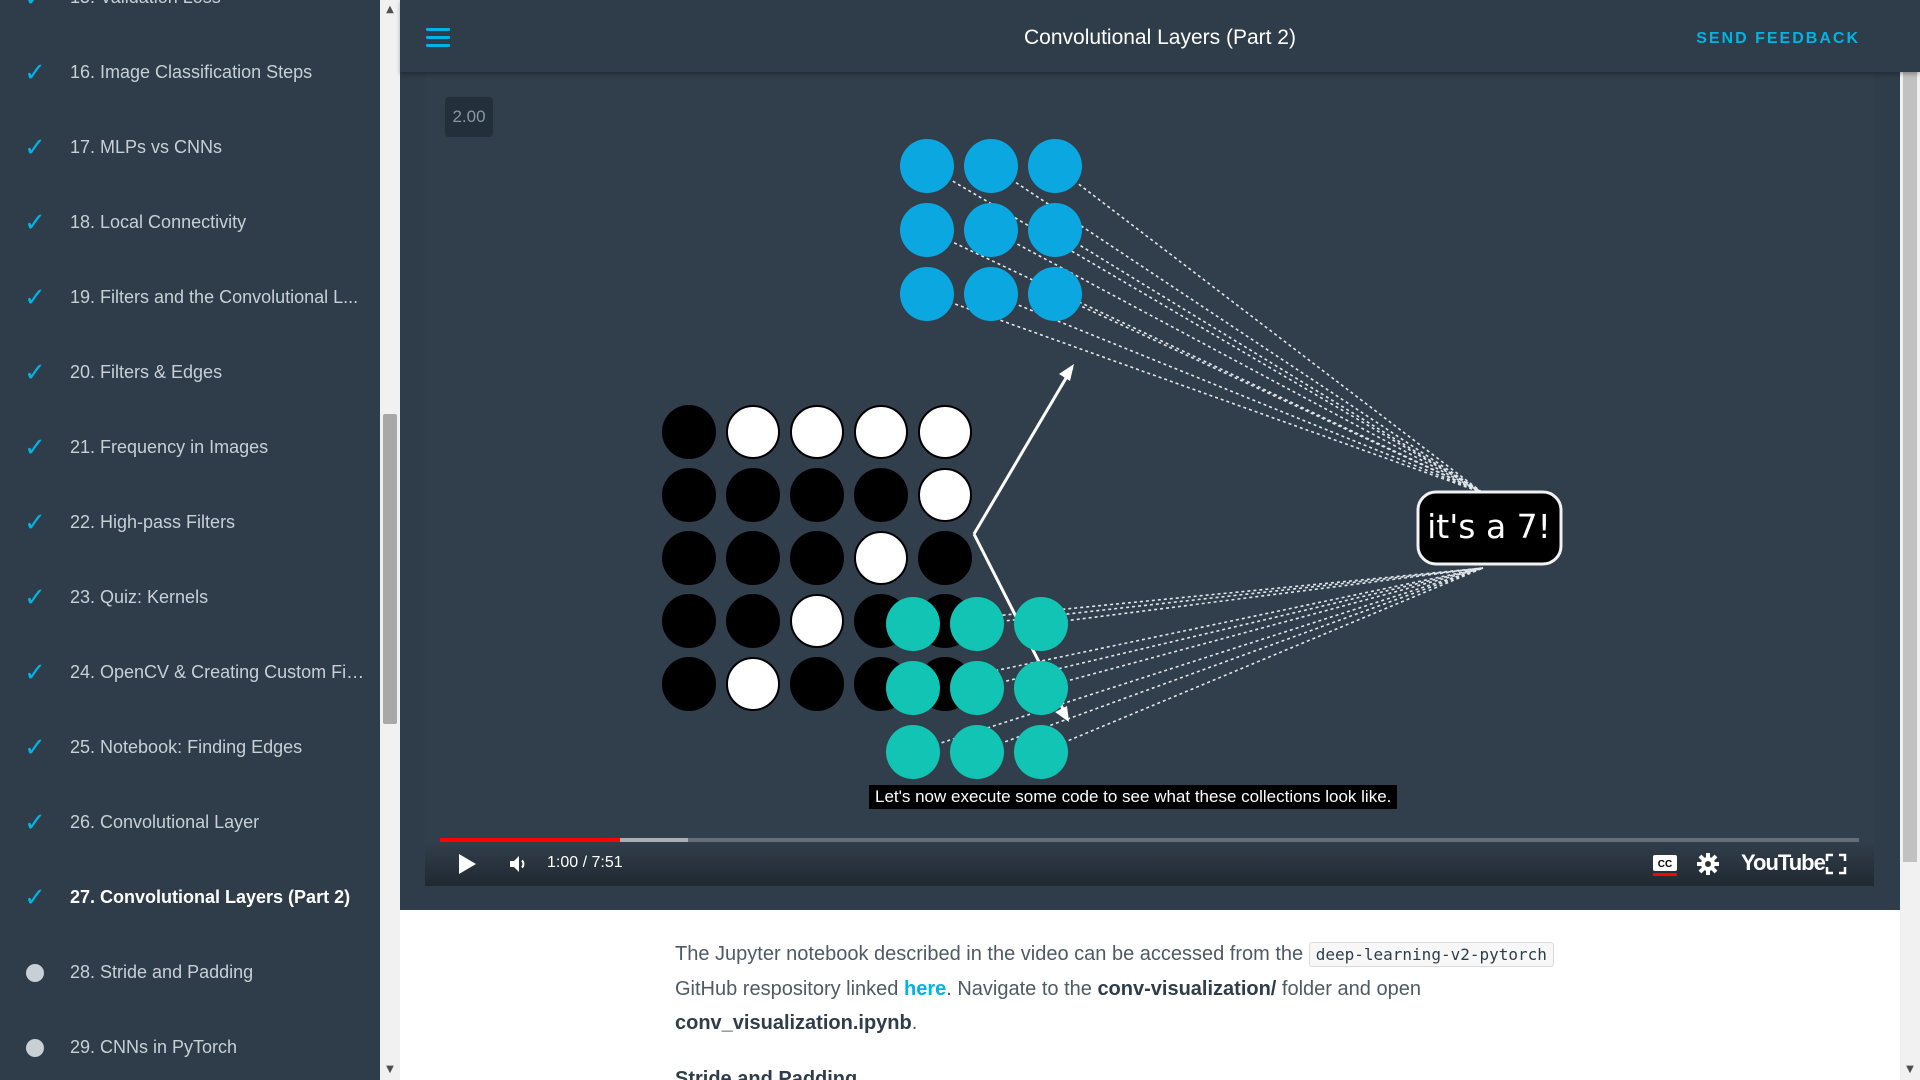  I want to click on section-subheading: Stride and Padding, so click(875, 1073).